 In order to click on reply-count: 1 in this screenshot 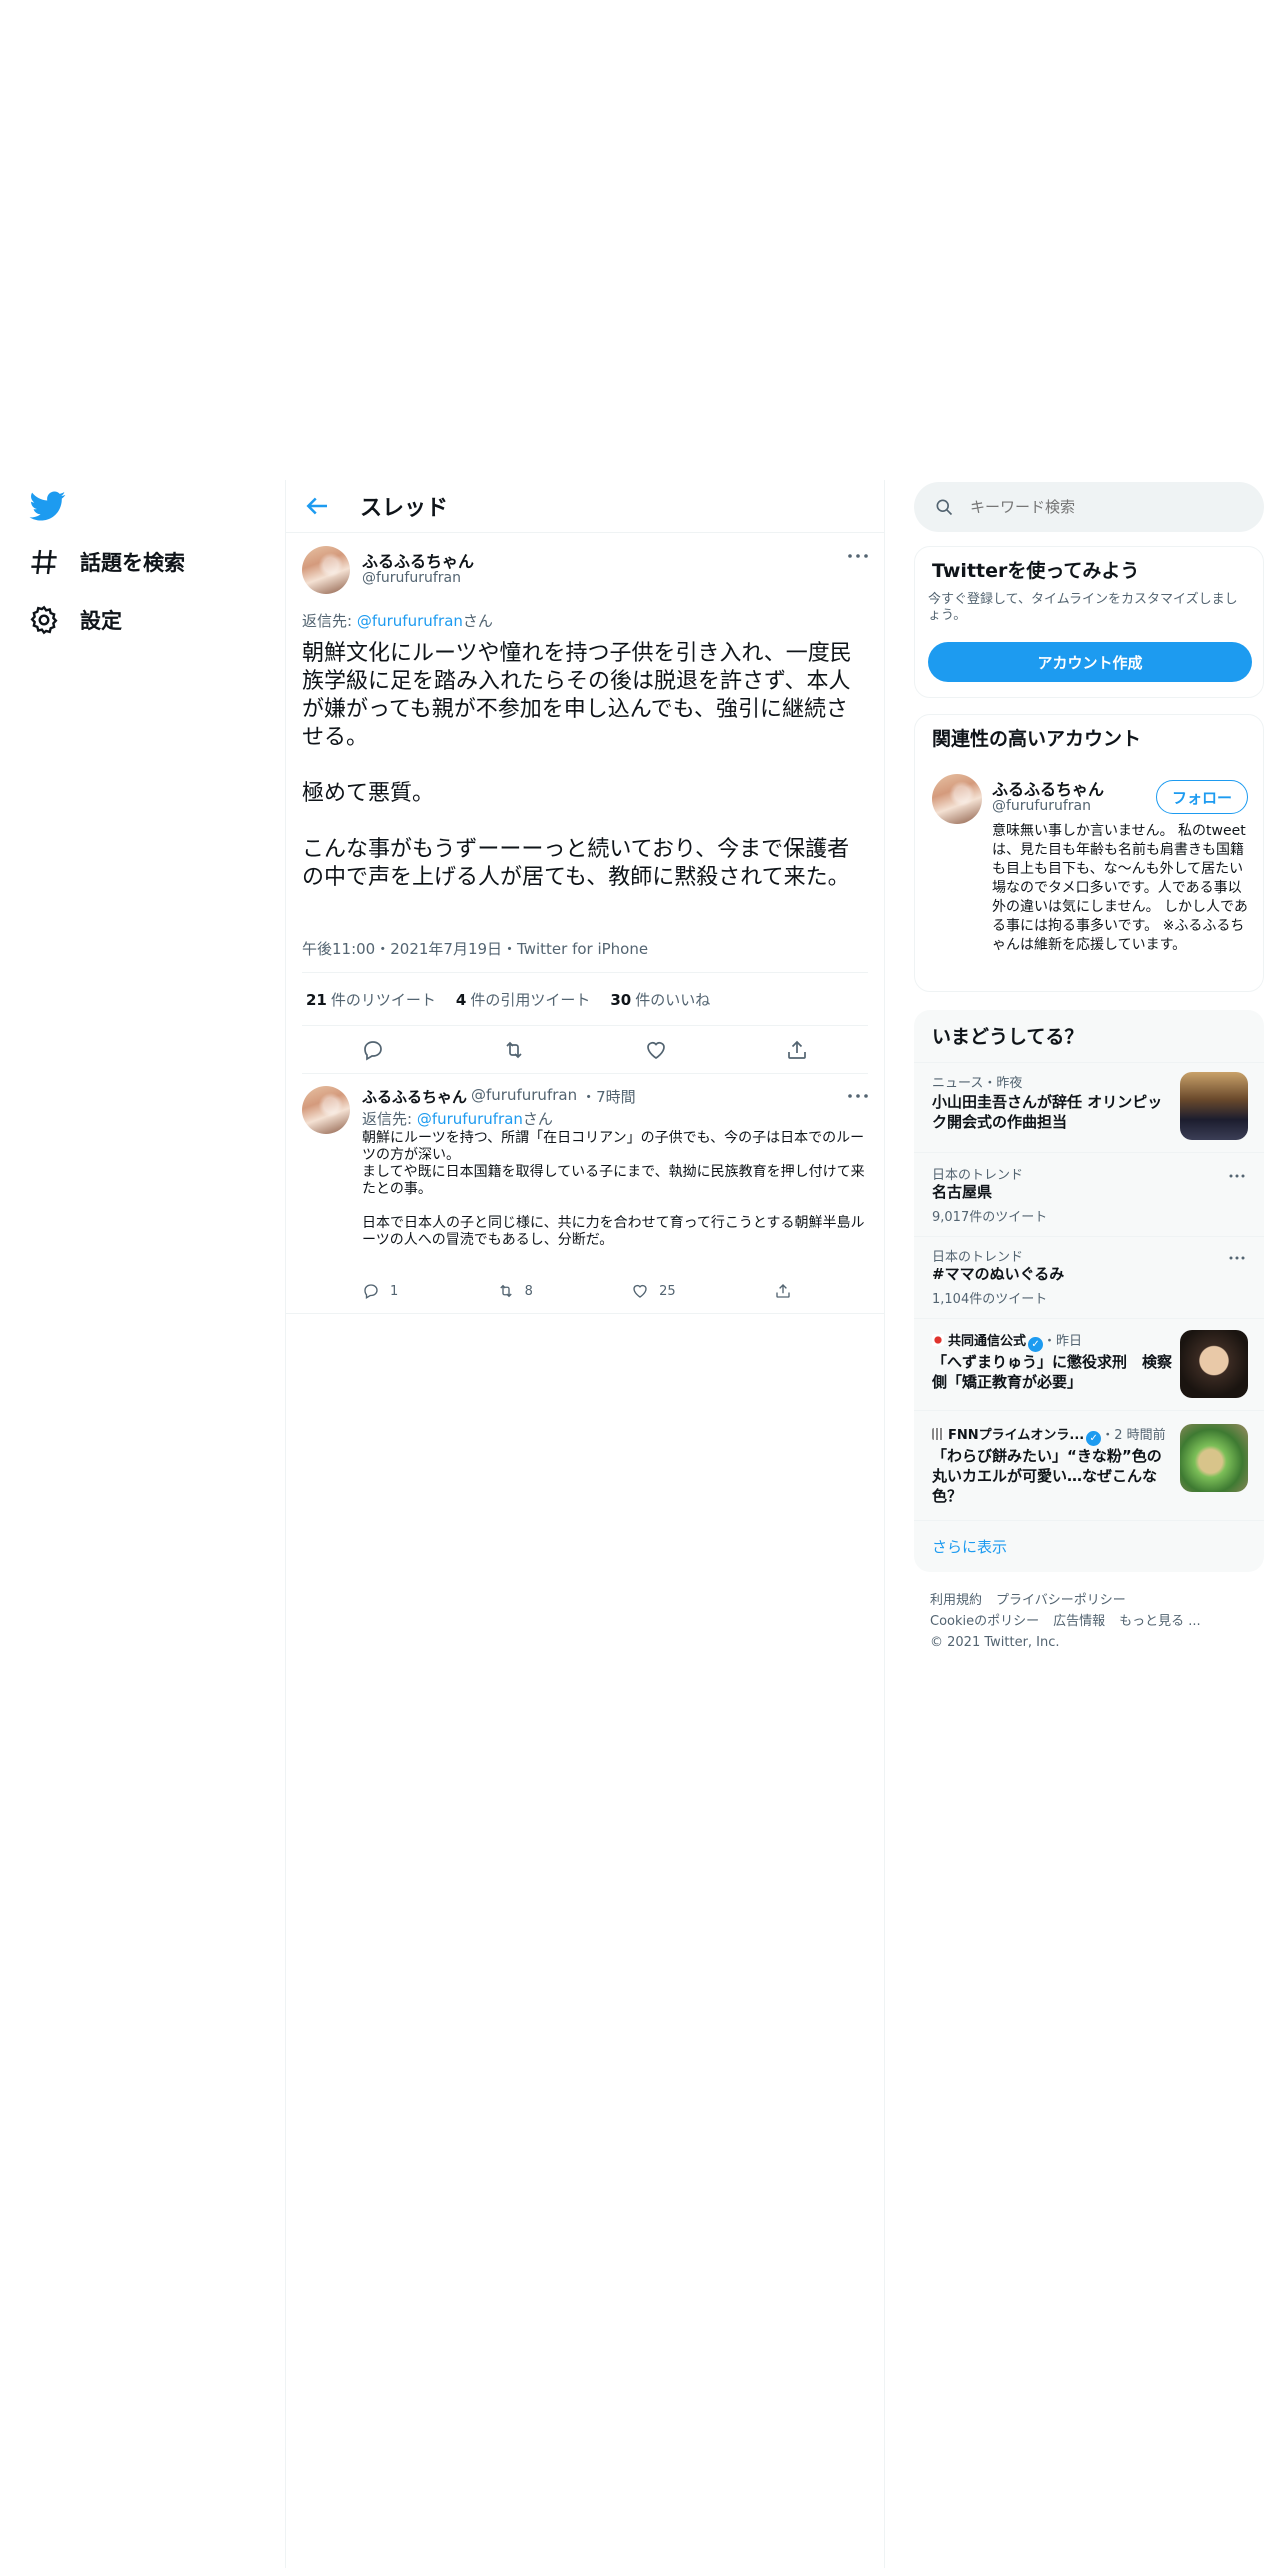, I will do `click(394, 1291)`.